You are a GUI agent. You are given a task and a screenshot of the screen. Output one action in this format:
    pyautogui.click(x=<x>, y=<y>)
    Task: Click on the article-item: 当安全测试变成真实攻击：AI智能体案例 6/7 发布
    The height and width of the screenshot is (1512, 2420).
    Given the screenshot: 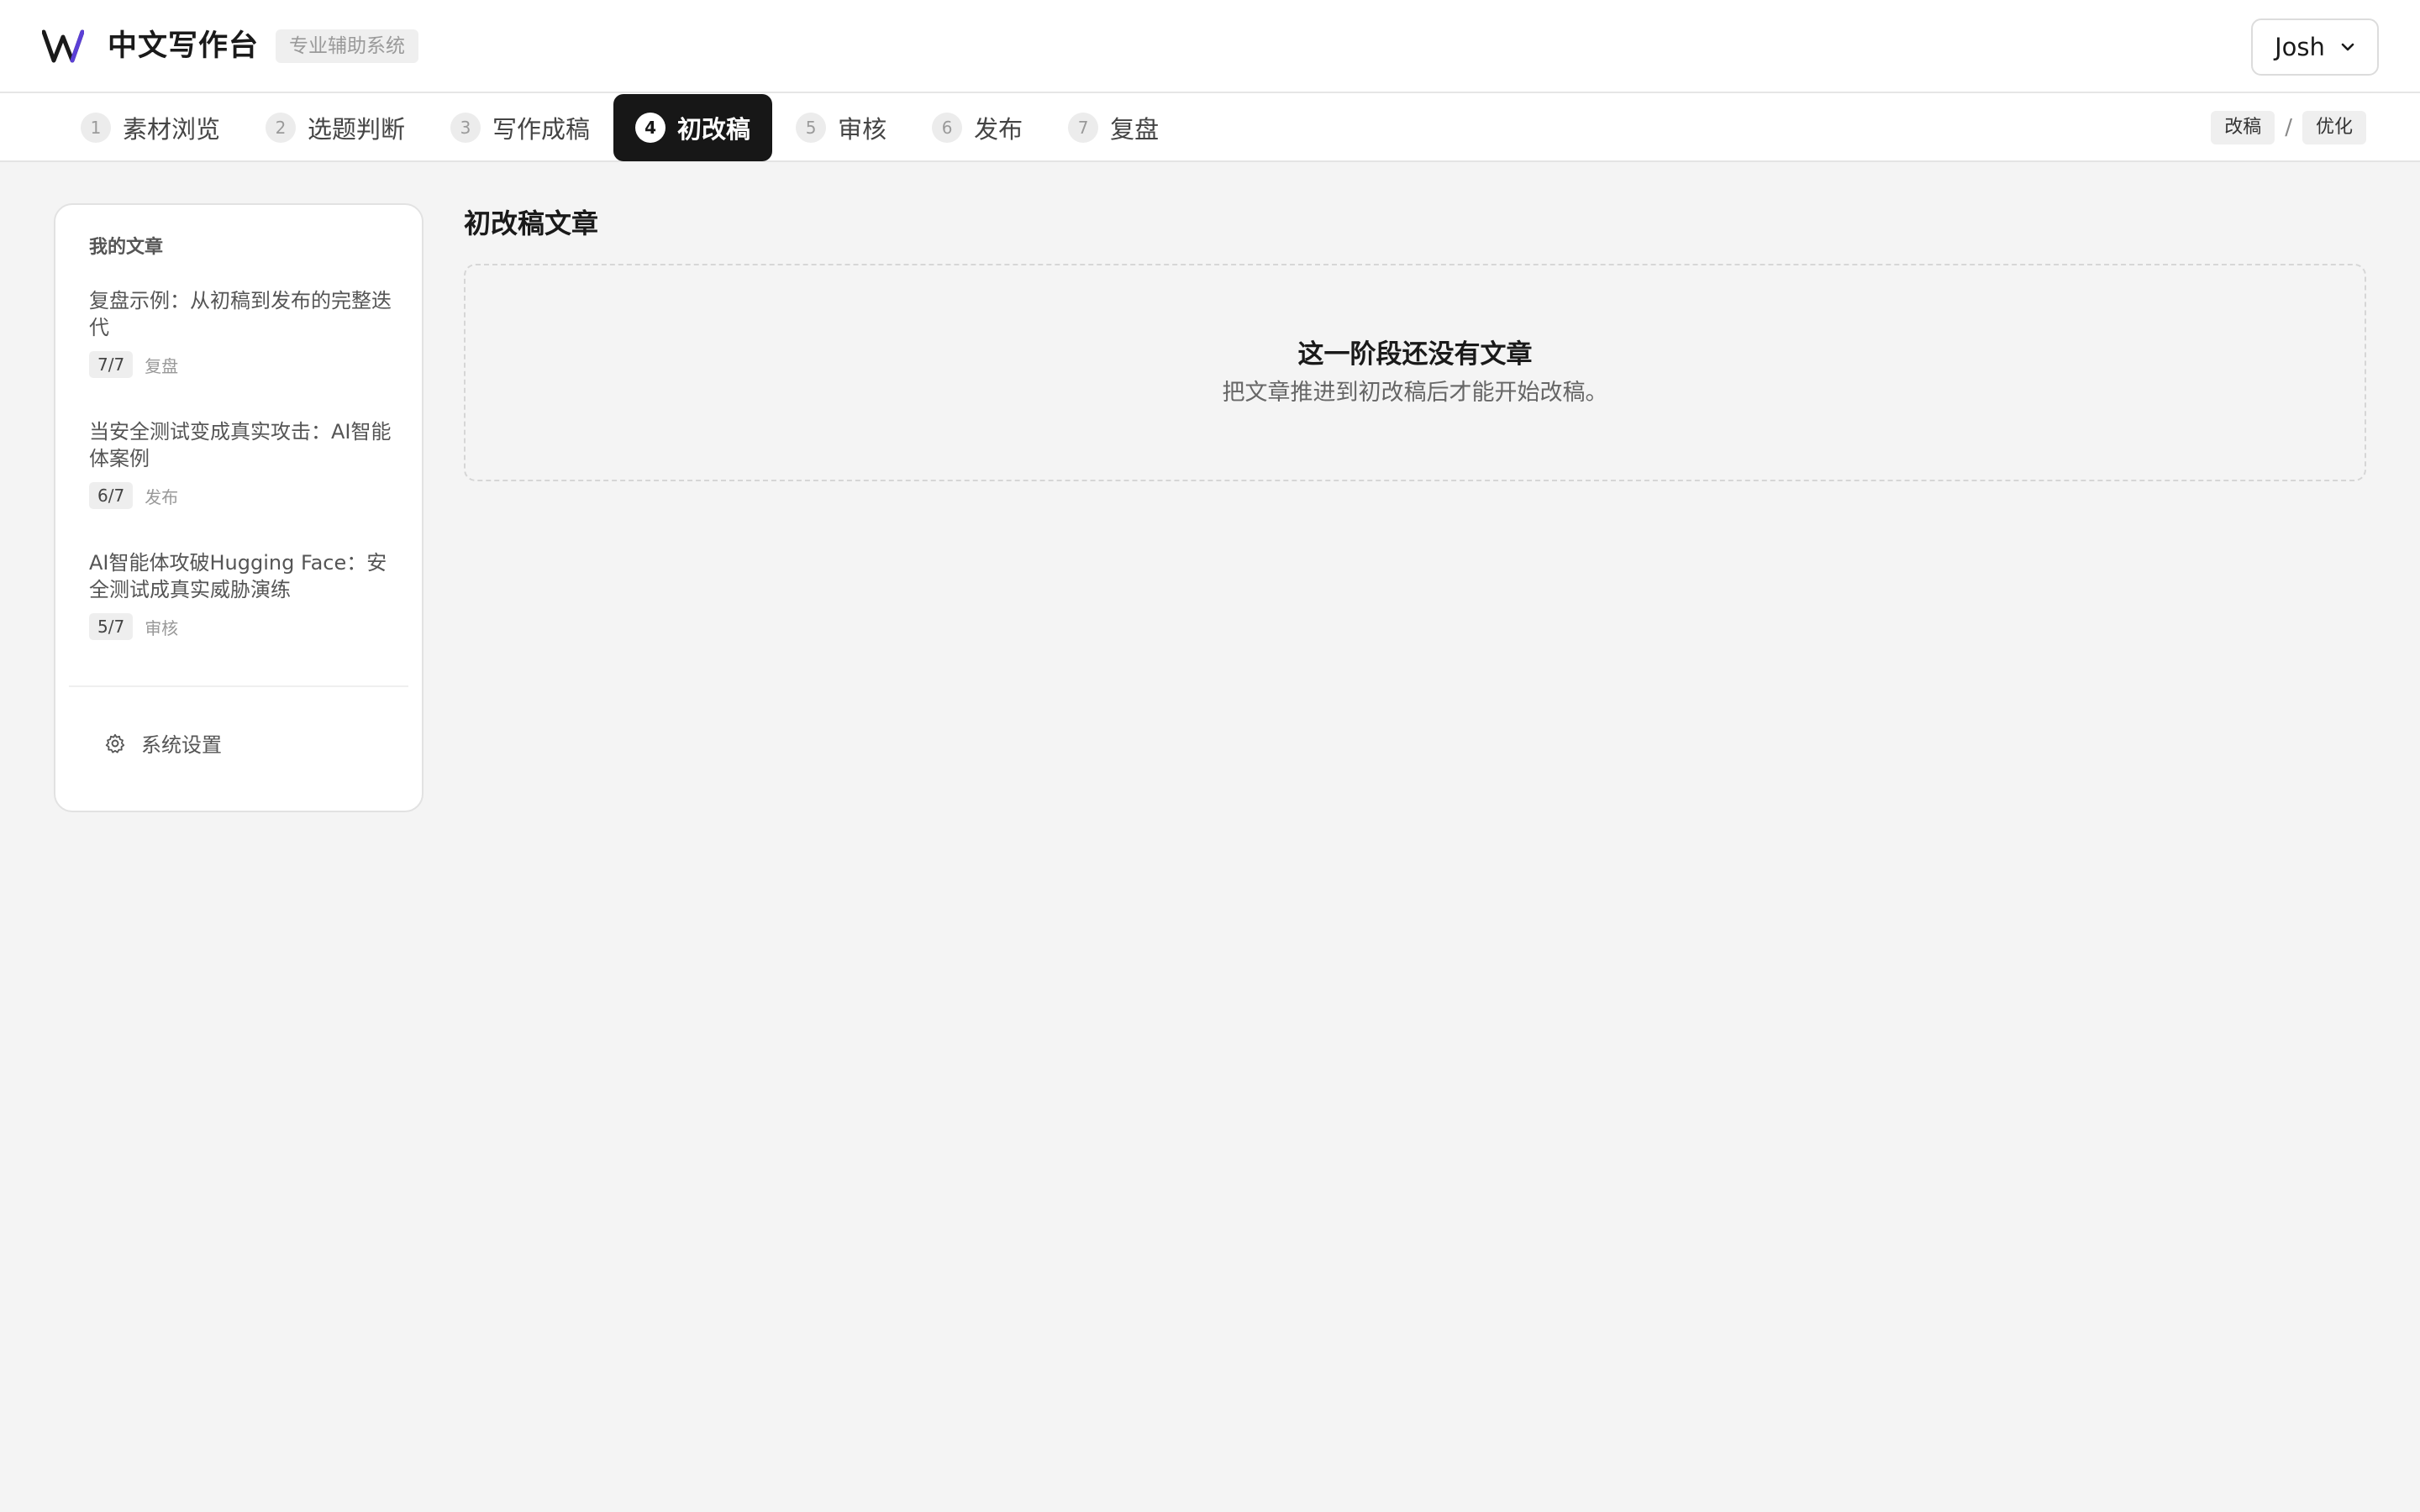 What is the action you would take?
    pyautogui.click(x=240, y=463)
    